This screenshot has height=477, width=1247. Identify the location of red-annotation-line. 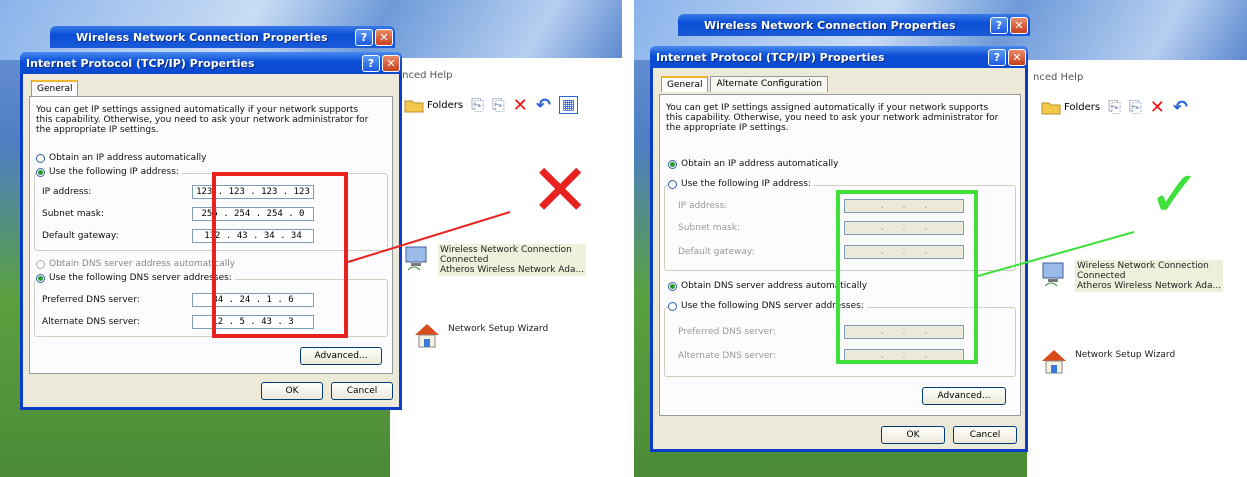
(429, 237).